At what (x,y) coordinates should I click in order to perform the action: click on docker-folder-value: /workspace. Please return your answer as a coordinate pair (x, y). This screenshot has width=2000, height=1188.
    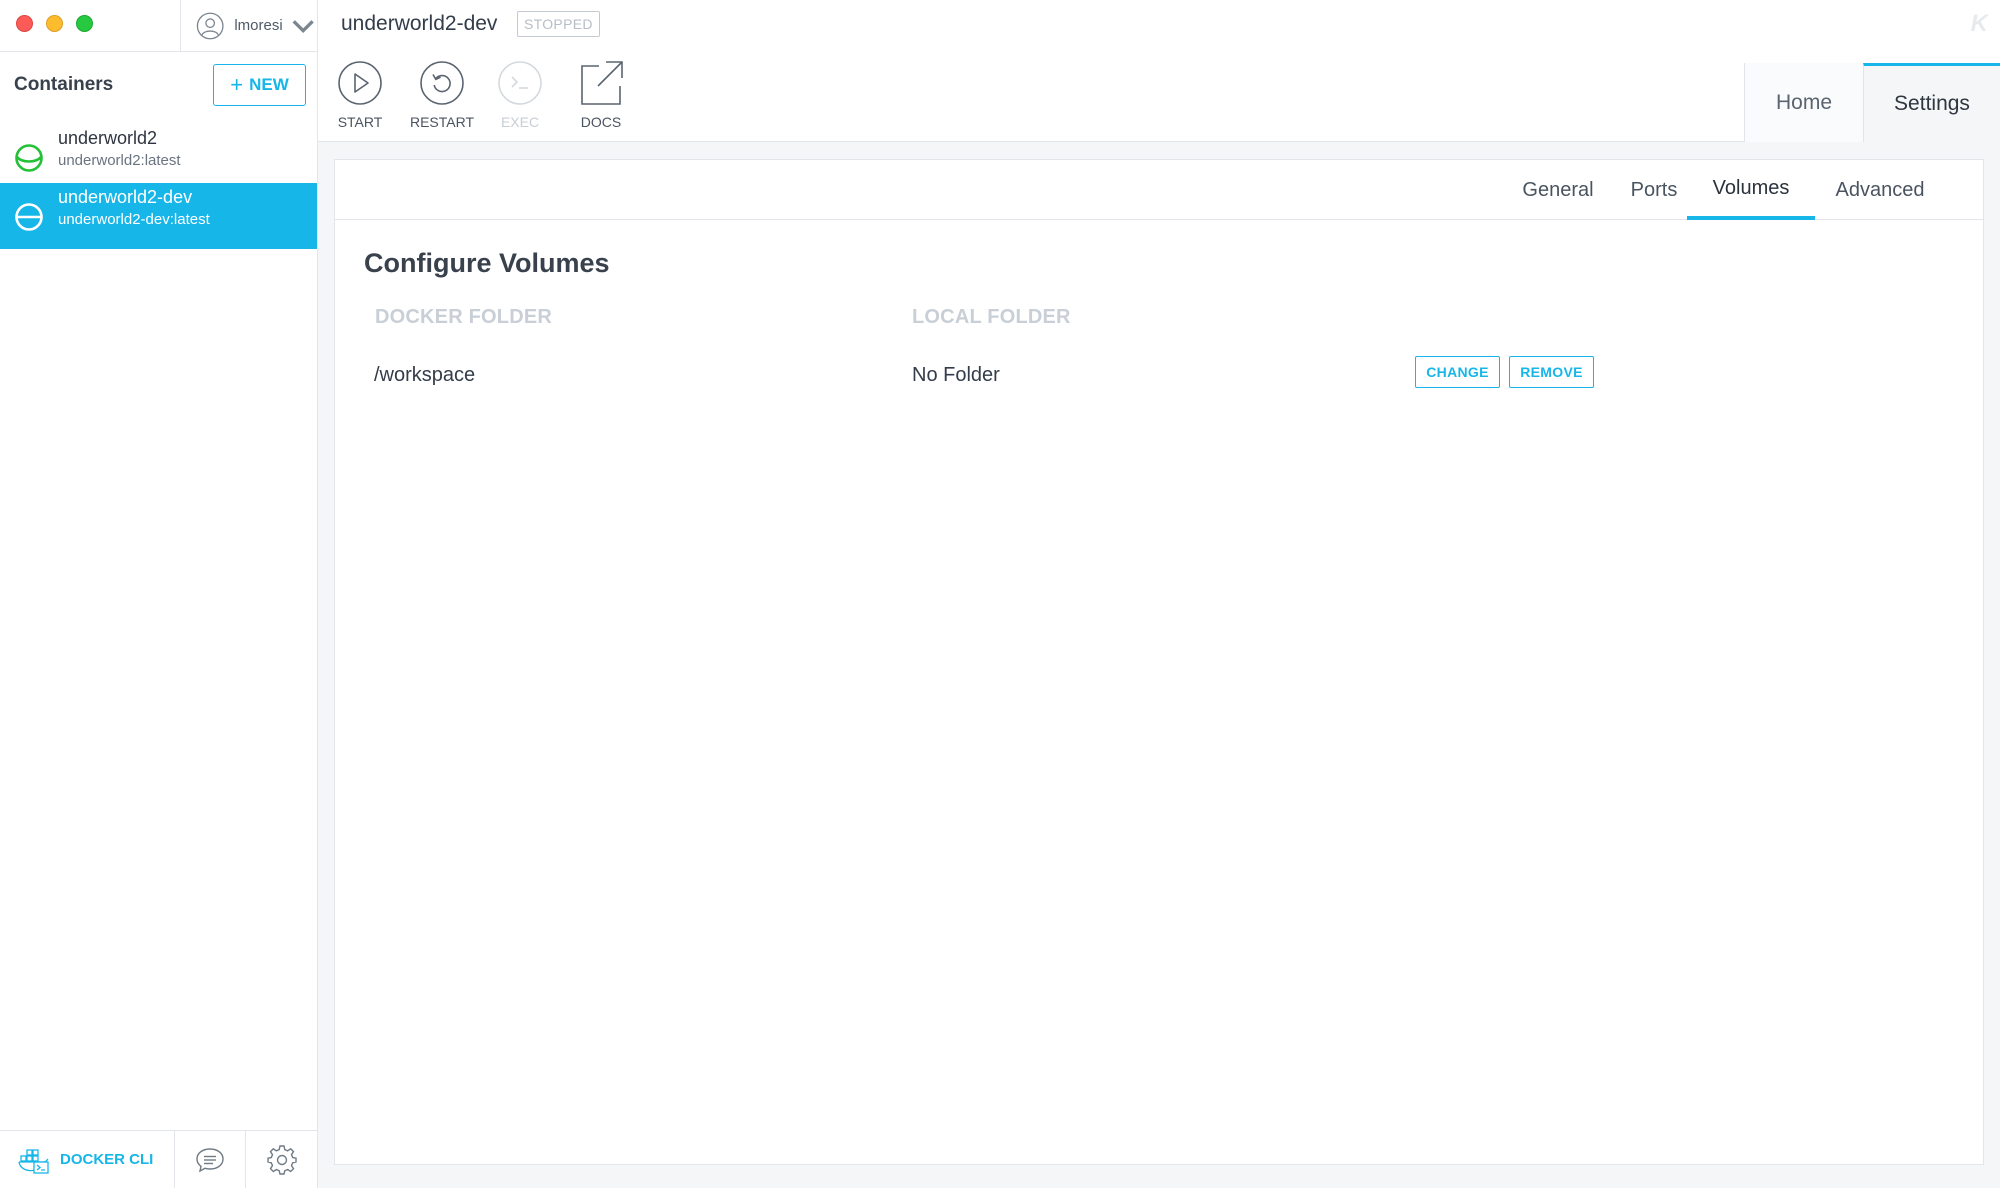
    Looking at the image, I should click on (425, 375).